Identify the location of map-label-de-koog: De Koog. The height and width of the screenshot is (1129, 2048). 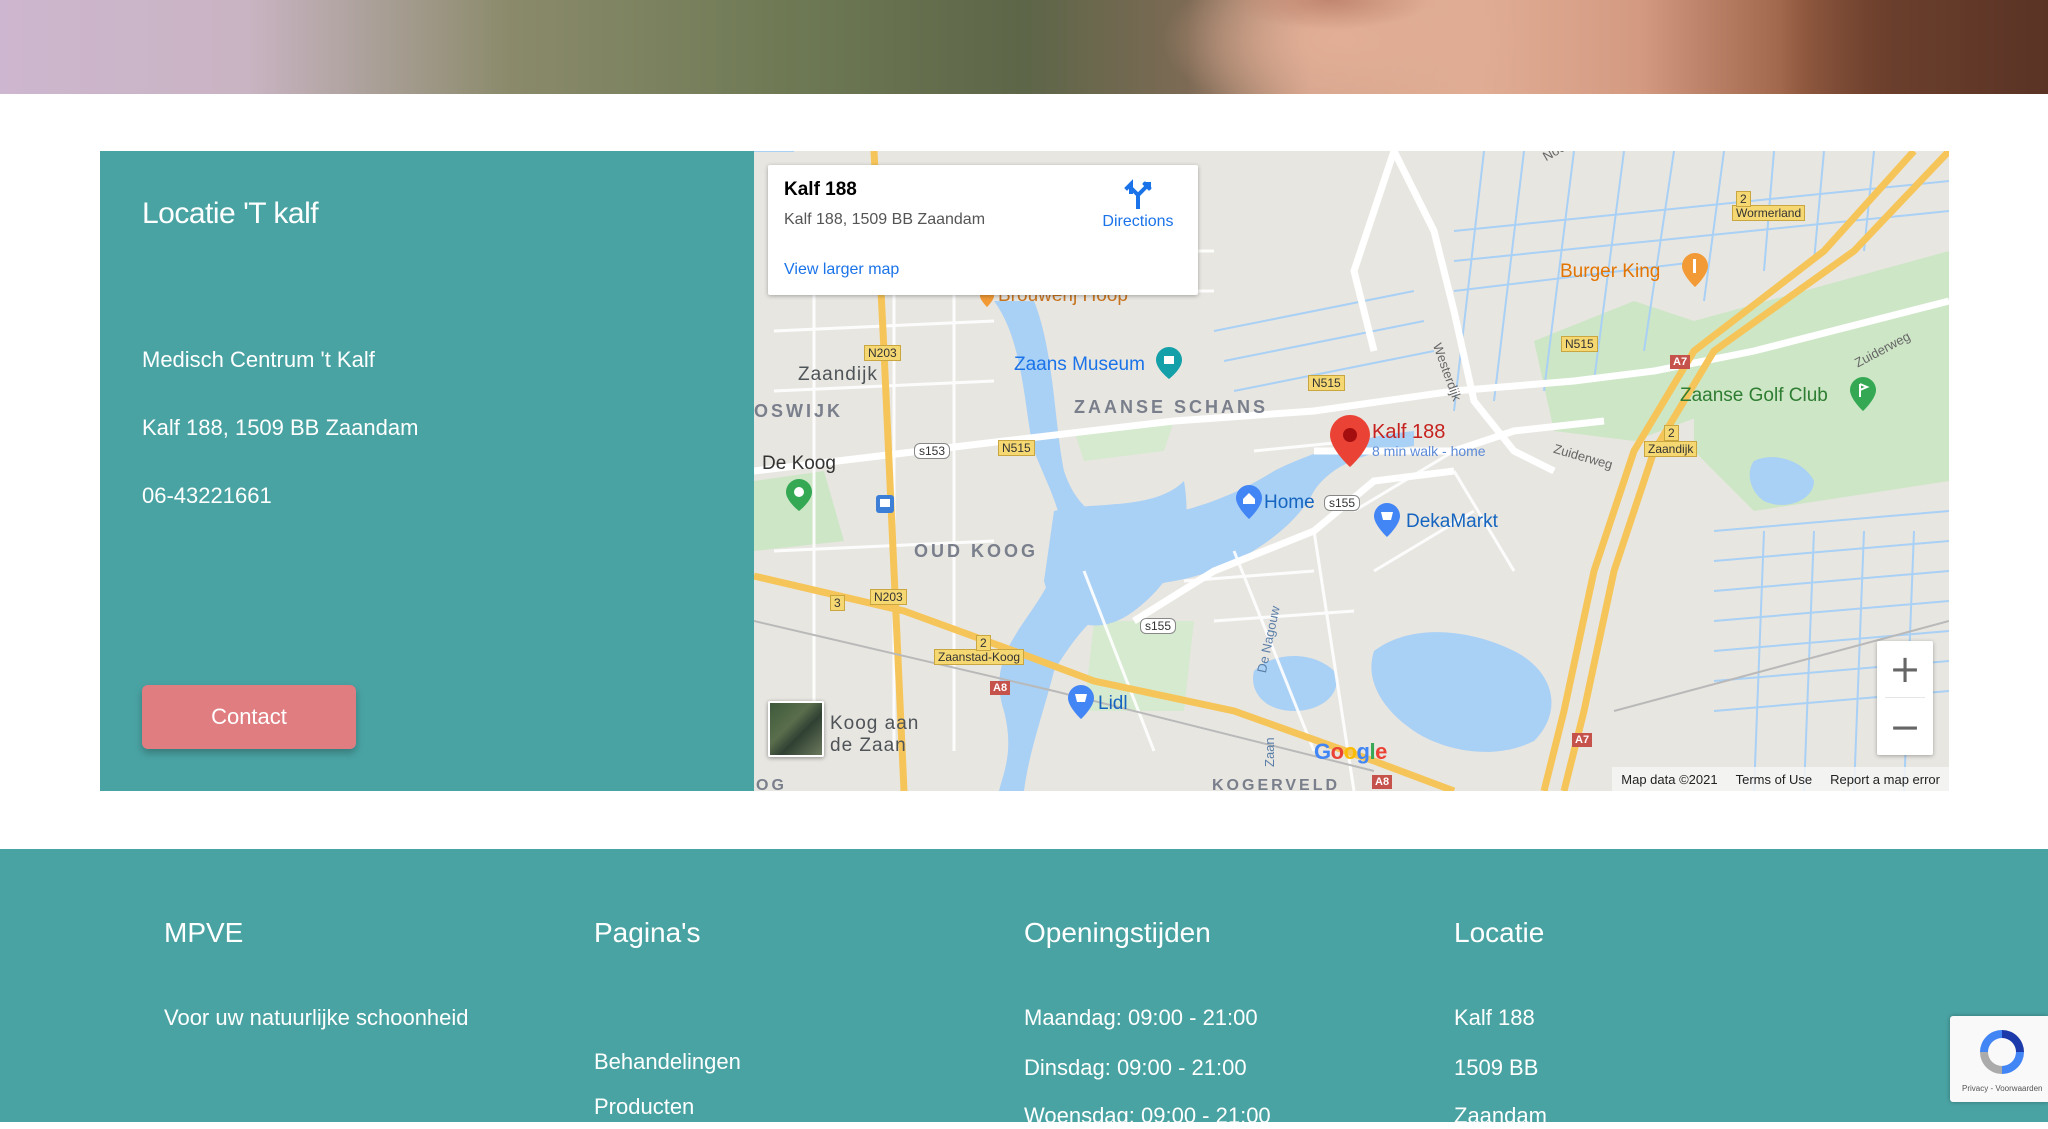
(799, 464).